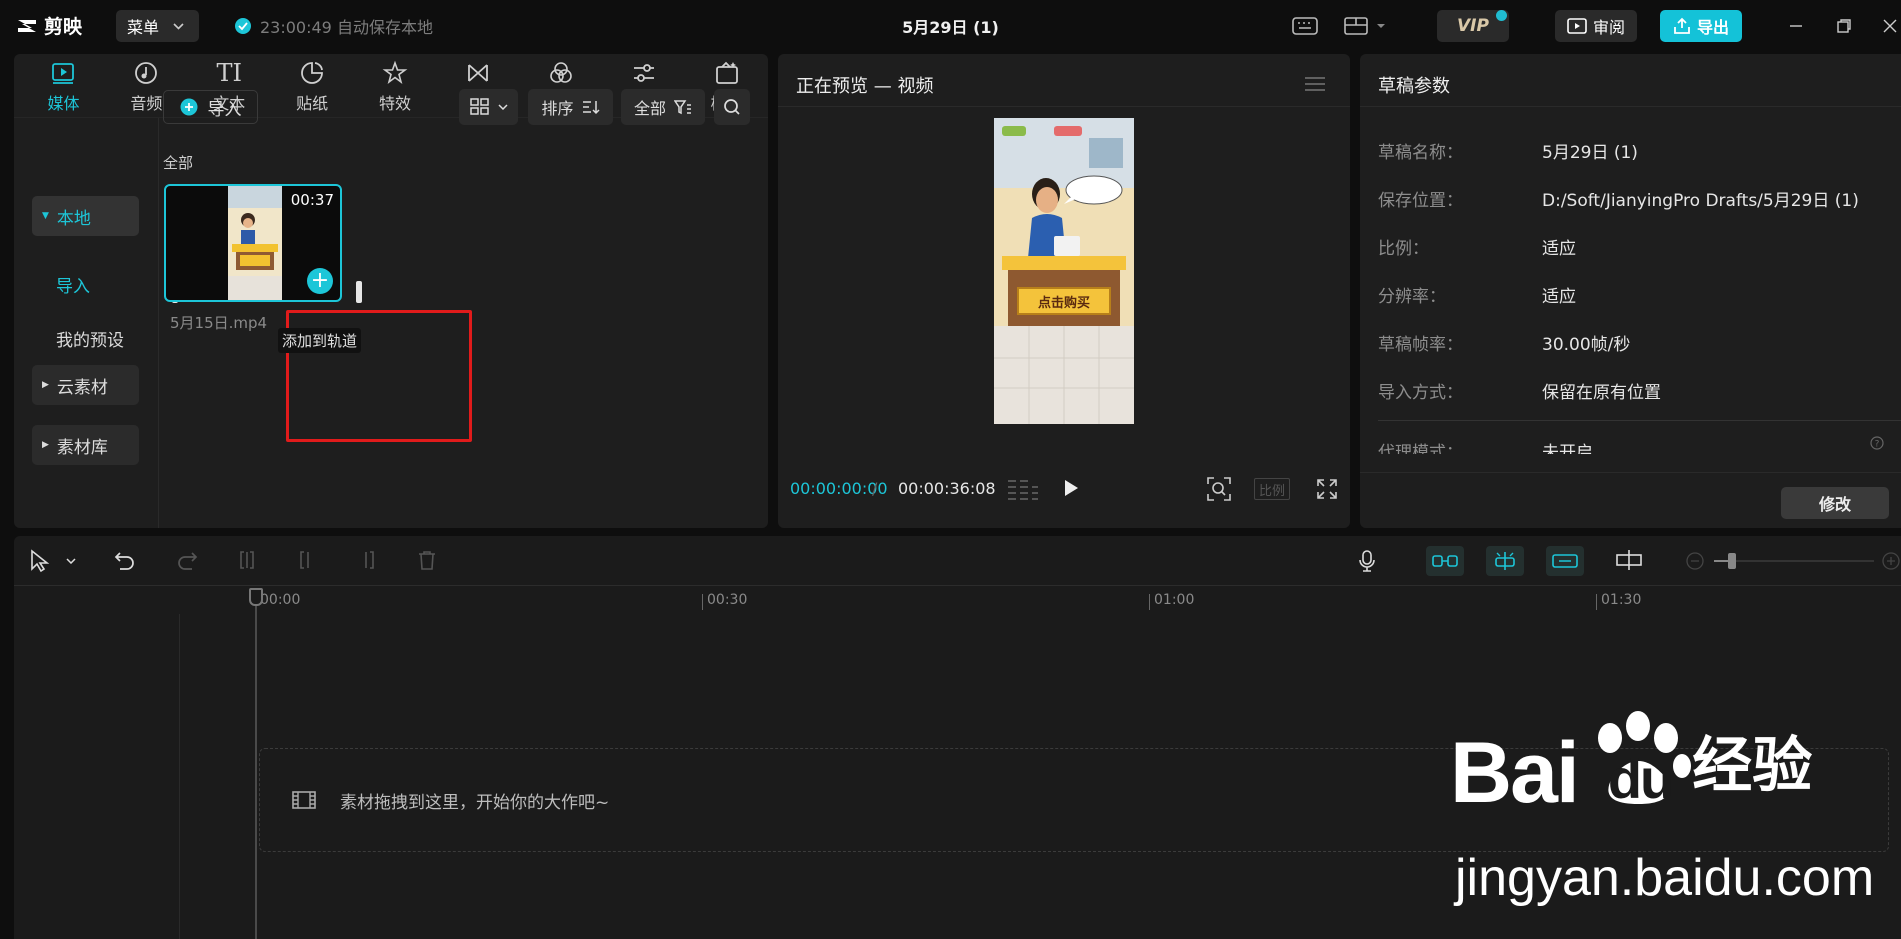  Describe the element at coordinates (256, 763) in the screenshot. I see `playhead` at that location.